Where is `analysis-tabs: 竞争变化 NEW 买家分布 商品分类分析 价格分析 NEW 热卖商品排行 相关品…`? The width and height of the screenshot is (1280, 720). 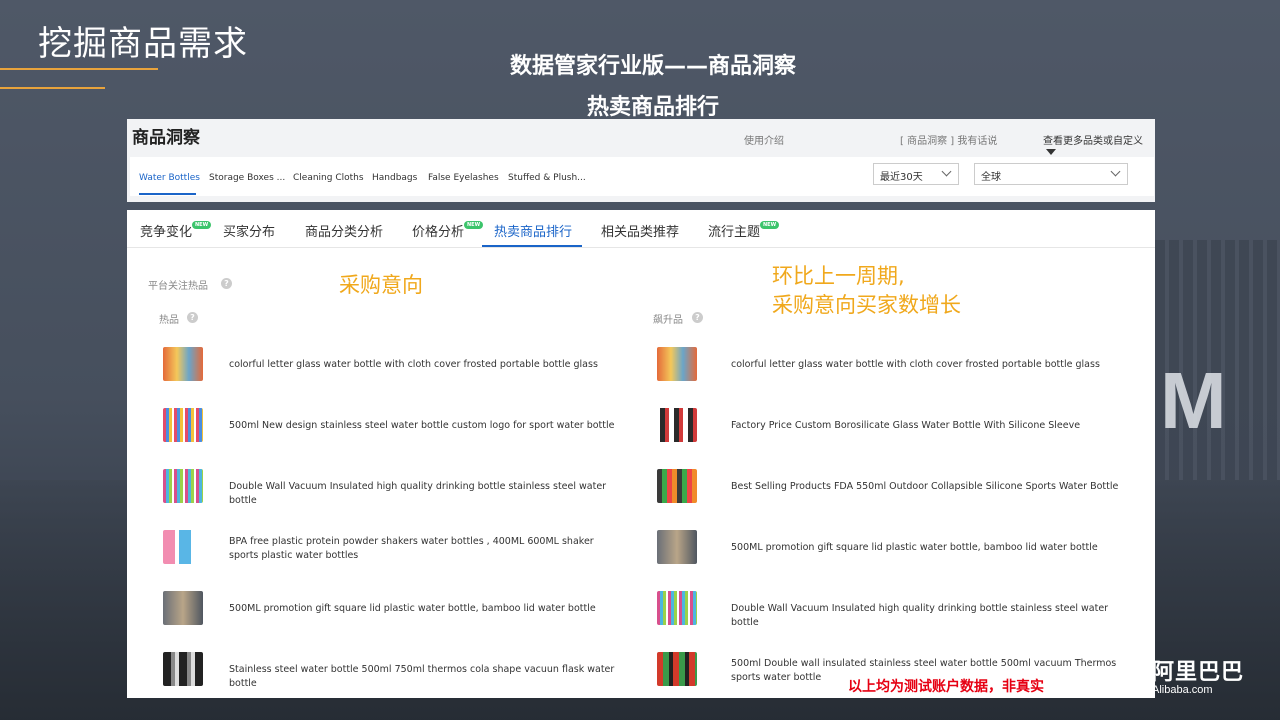 analysis-tabs: 竞争变化 NEW 买家分布 商品分类分析 价格分析 NEW 热卖商品排行 相关品… is located at coordinates (641, 229).